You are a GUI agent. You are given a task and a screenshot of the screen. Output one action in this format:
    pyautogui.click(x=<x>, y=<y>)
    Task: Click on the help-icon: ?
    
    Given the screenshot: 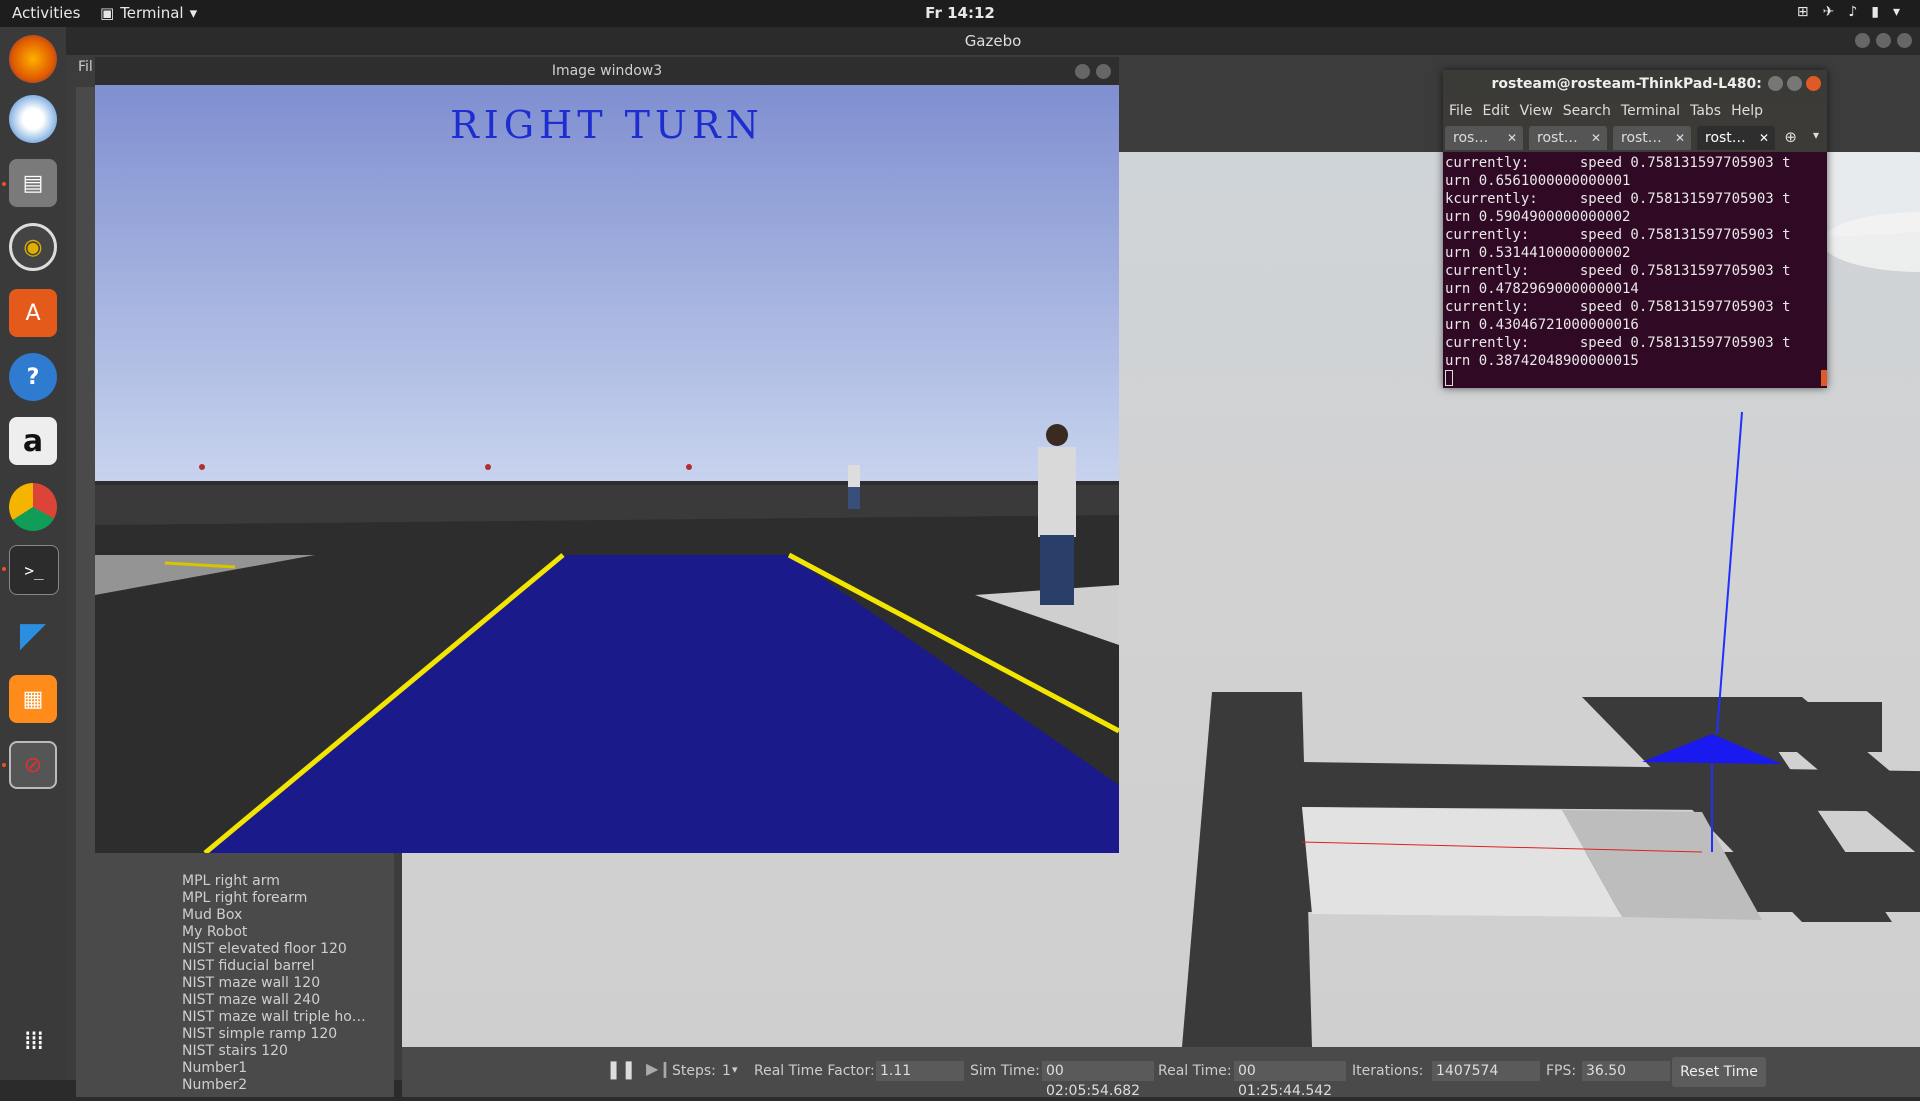 What is the action you would take?
    pyautogui.click(x=33, y=377)
    